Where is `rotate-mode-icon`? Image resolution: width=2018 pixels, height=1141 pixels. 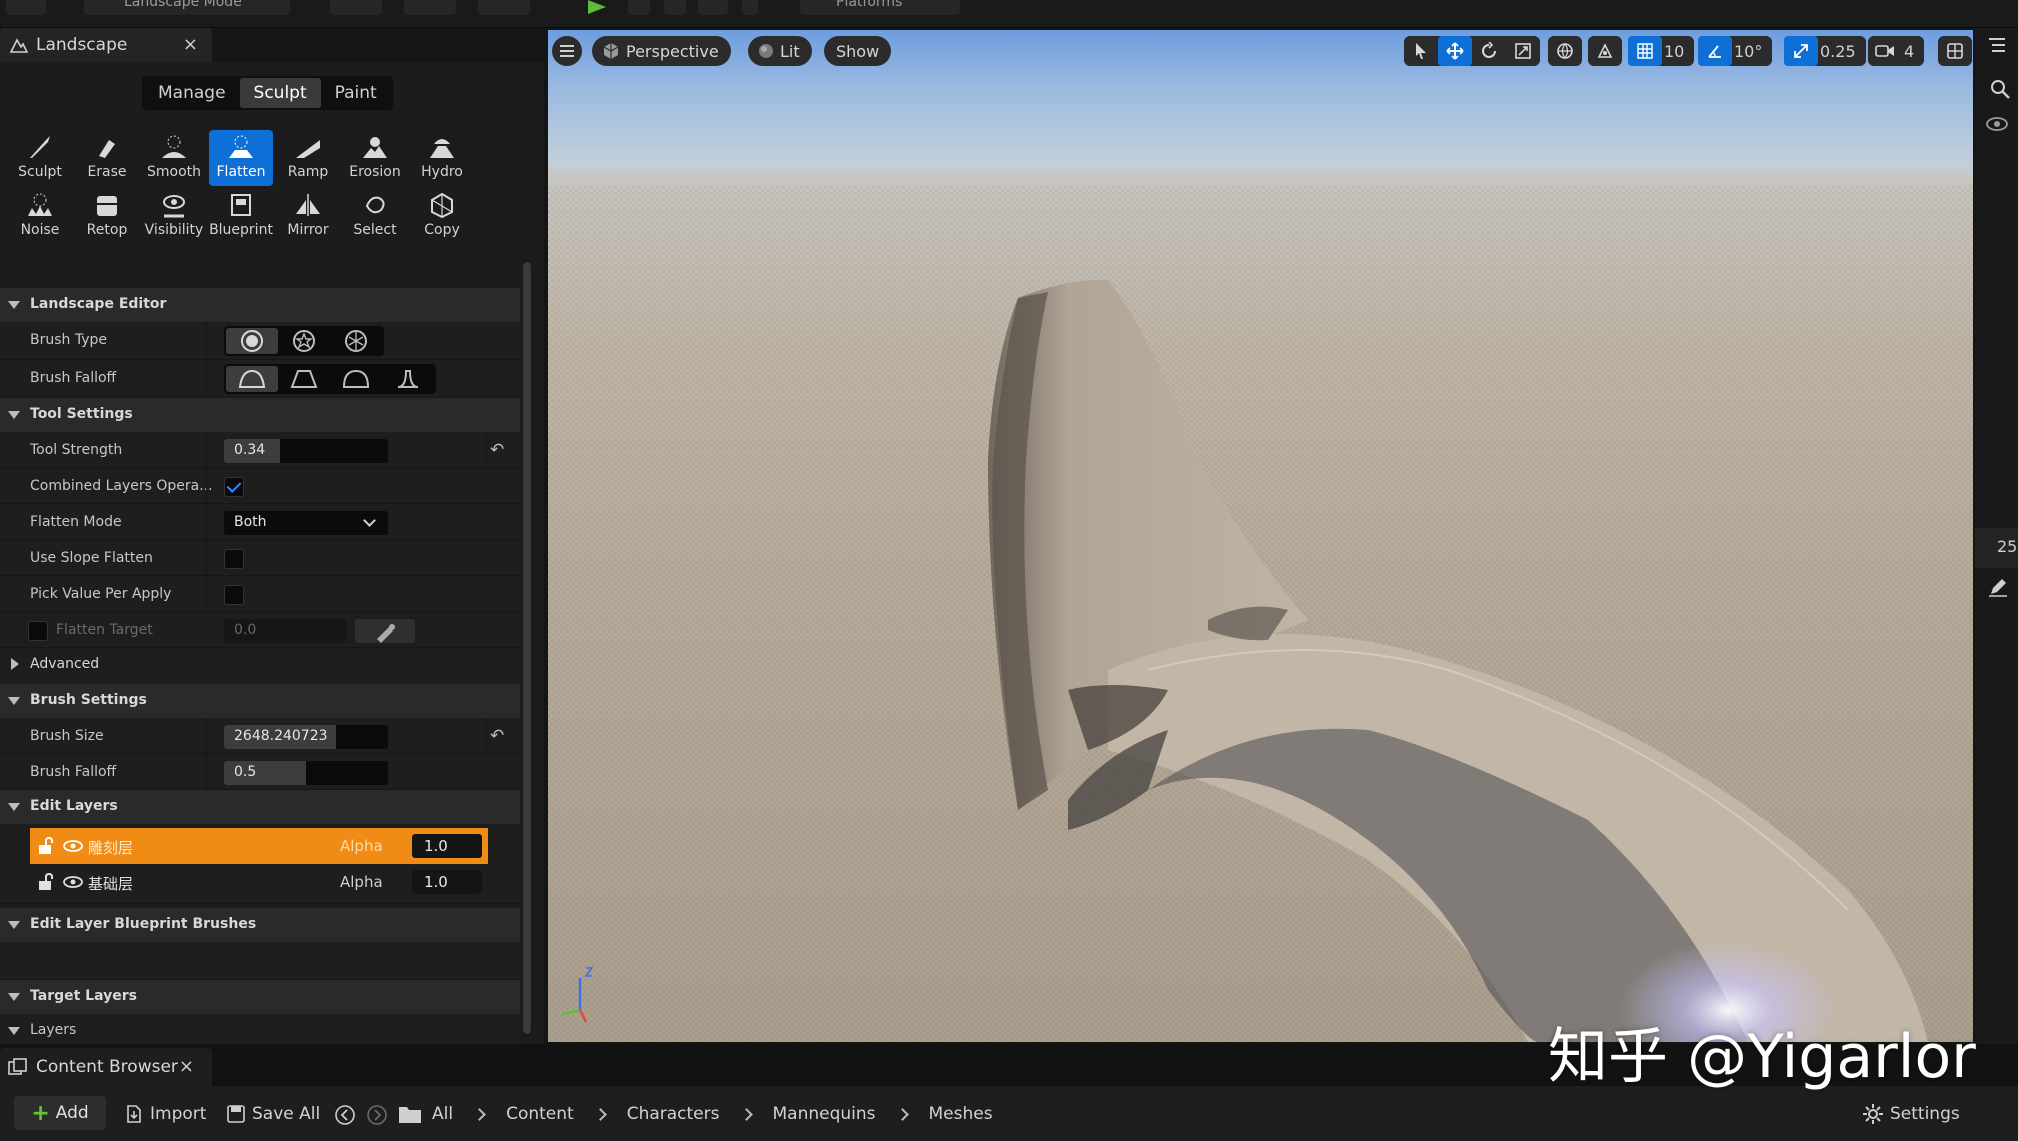 rotate-mode-icon is located at coordinates (1489, 51).